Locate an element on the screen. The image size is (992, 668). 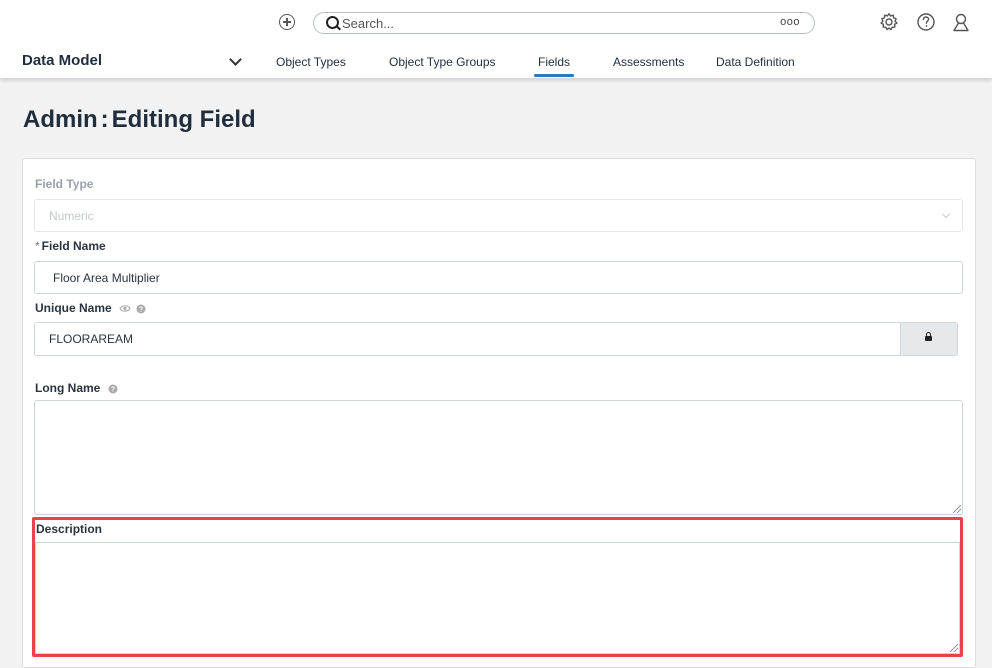
global-search: ooo is located at coordinates (564, 23).